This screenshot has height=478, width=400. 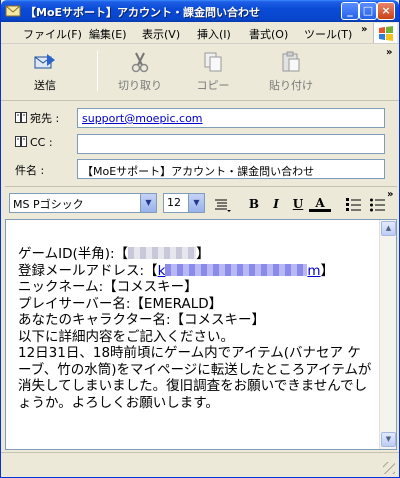 I want to click on body-line-server: プレイサーバー名:【EMERALD】, so click(x=120, y=303).